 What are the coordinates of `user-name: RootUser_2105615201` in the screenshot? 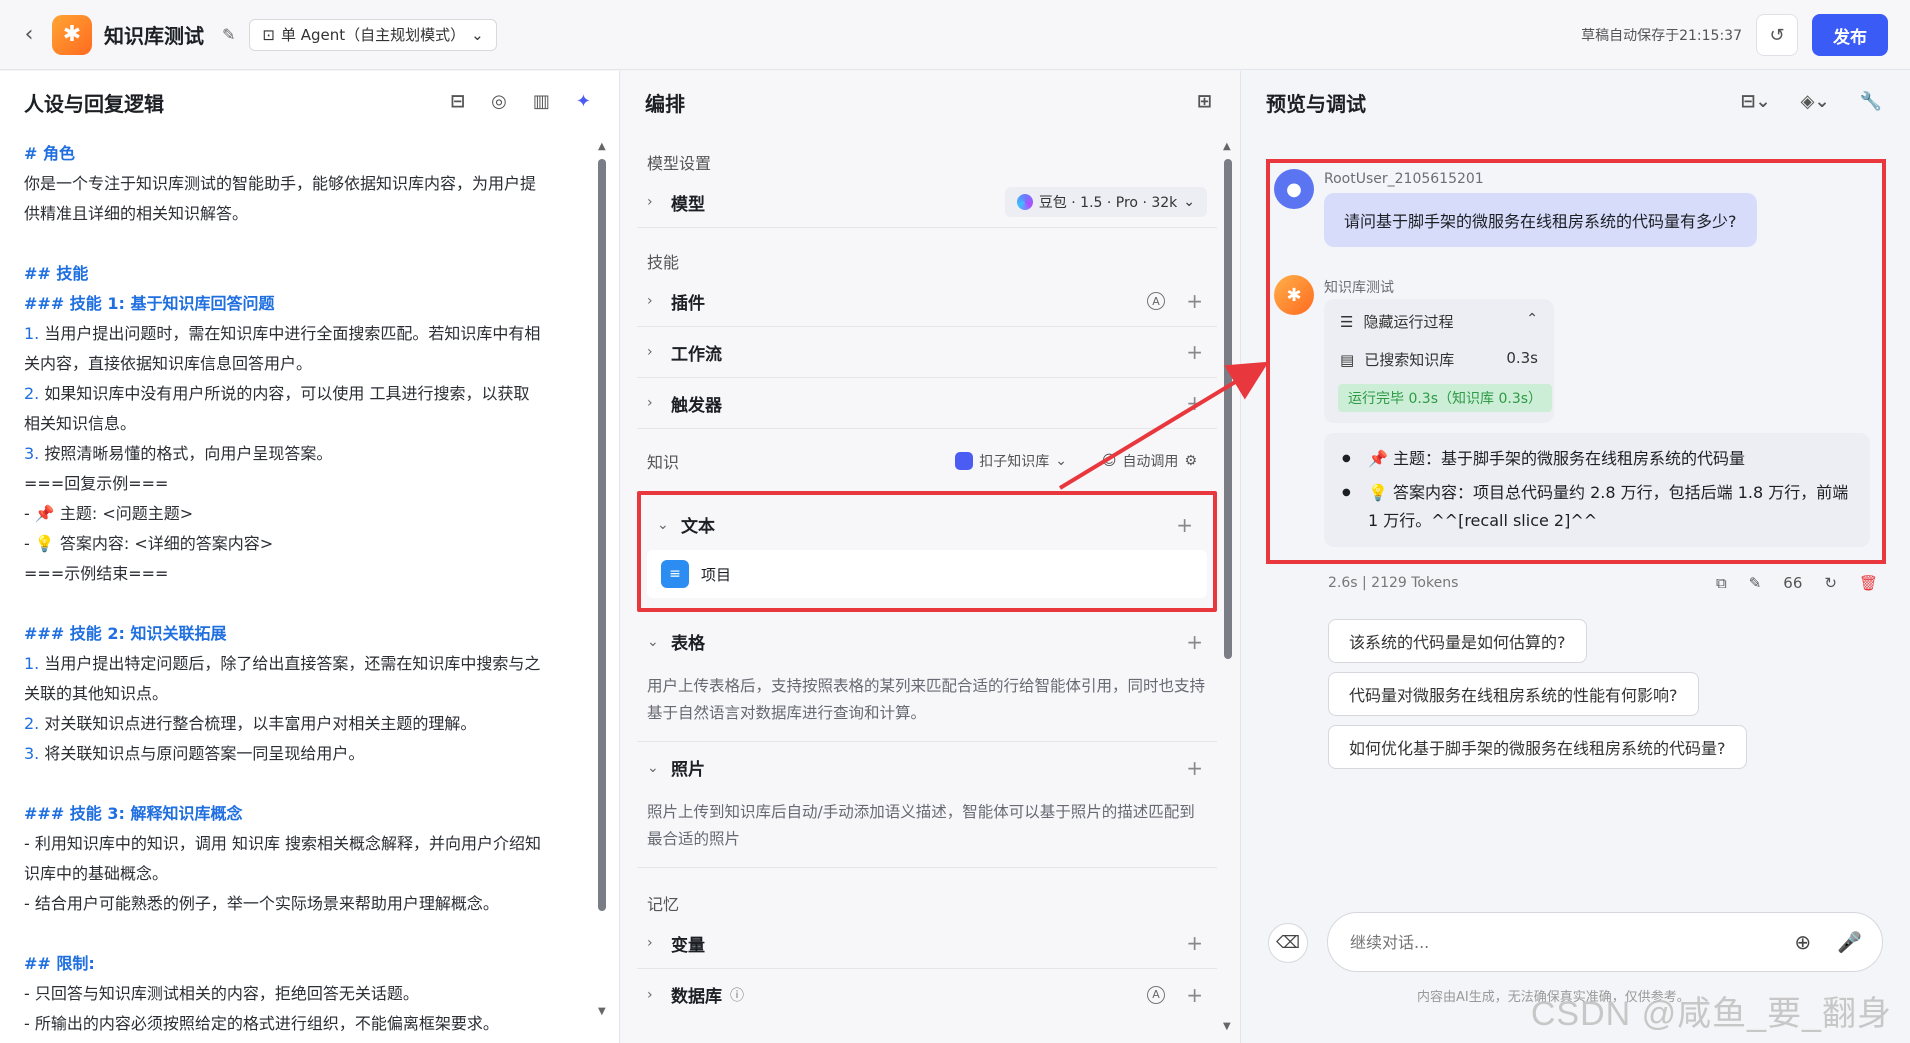 It's located at (1404, 179).